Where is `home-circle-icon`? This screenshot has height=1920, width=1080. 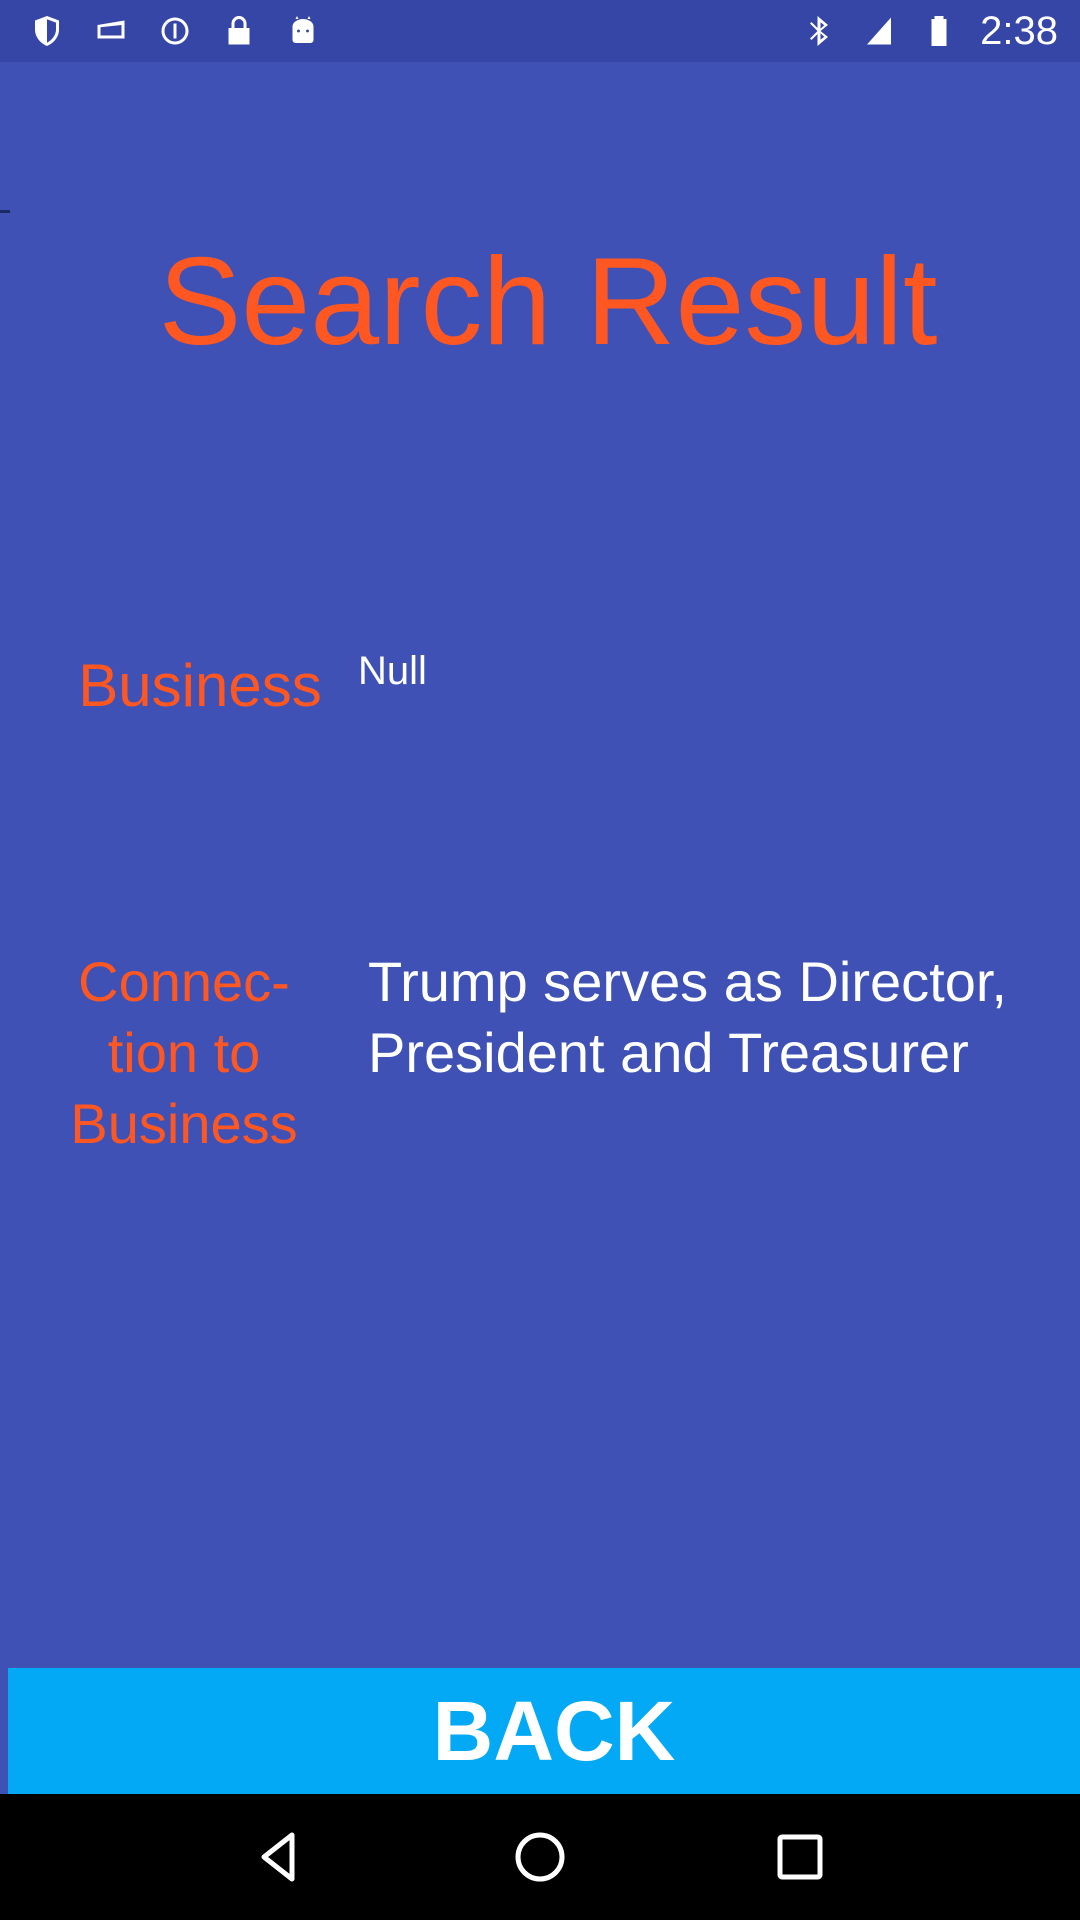 home-circle-icon is located at coordinates (540, 1857).